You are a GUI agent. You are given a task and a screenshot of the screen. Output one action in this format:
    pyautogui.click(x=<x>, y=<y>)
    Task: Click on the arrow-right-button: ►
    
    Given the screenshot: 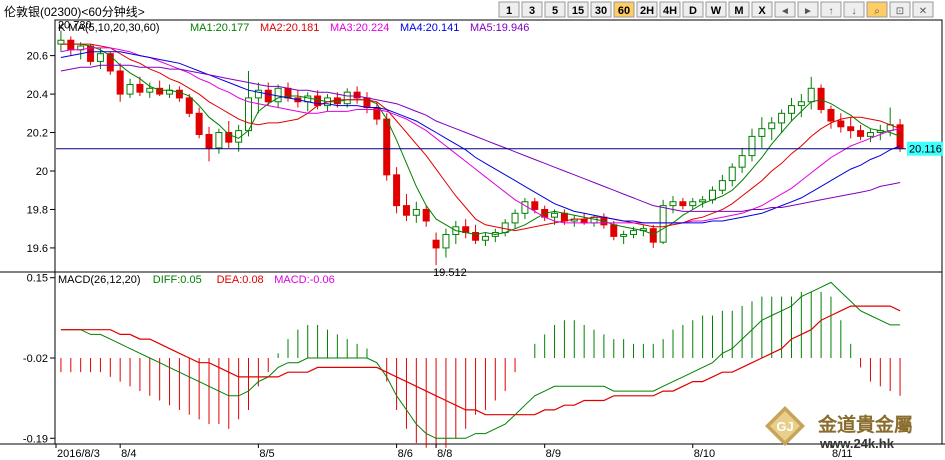 What is the action you would take?
    pyautogui.click(x=808, y=9)
    